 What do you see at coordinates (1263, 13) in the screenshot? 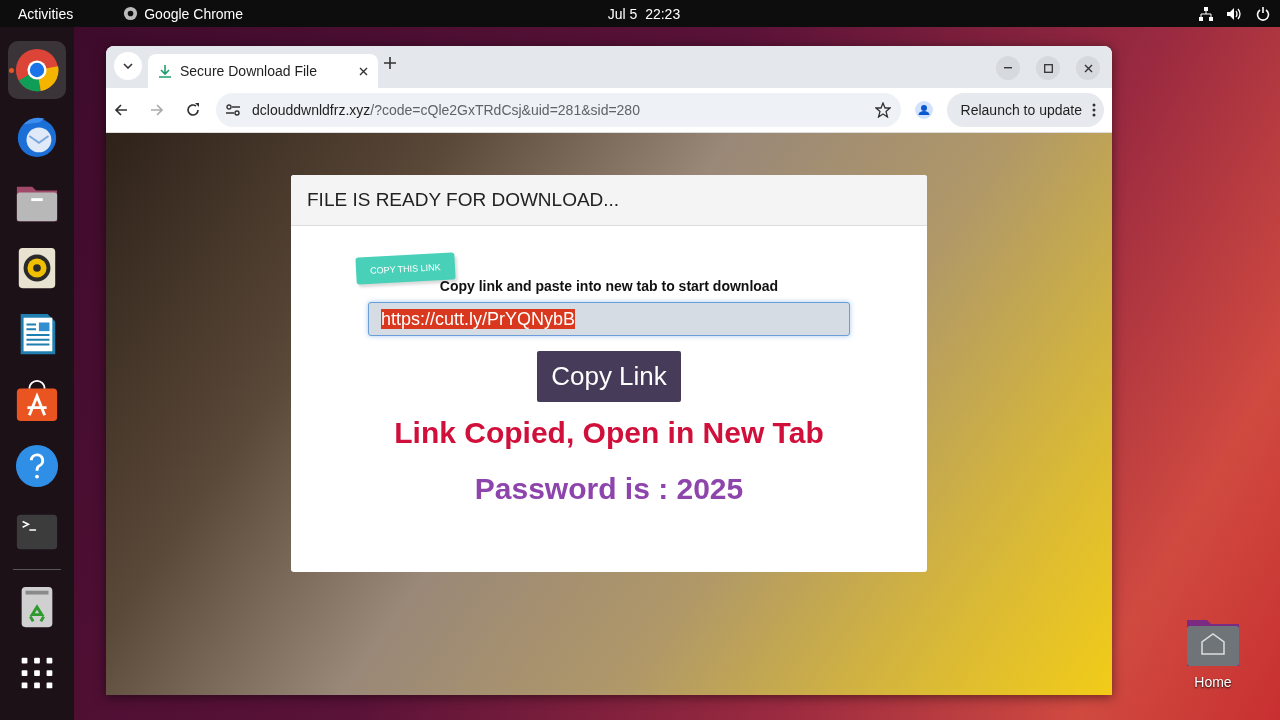
I see `power-icon` at bounding box center [1263, 13].